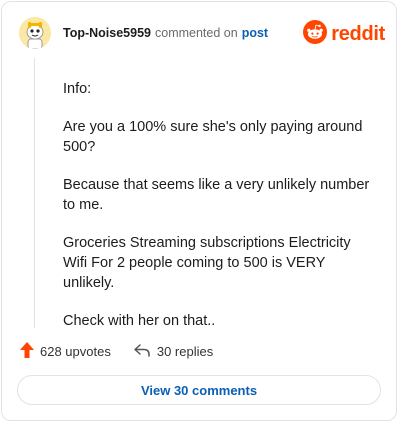 The image size is (400, 424). What do you see at coordinates (35, 33) in the screenshot?
I see `avatar` at bounding box center [35, 33].